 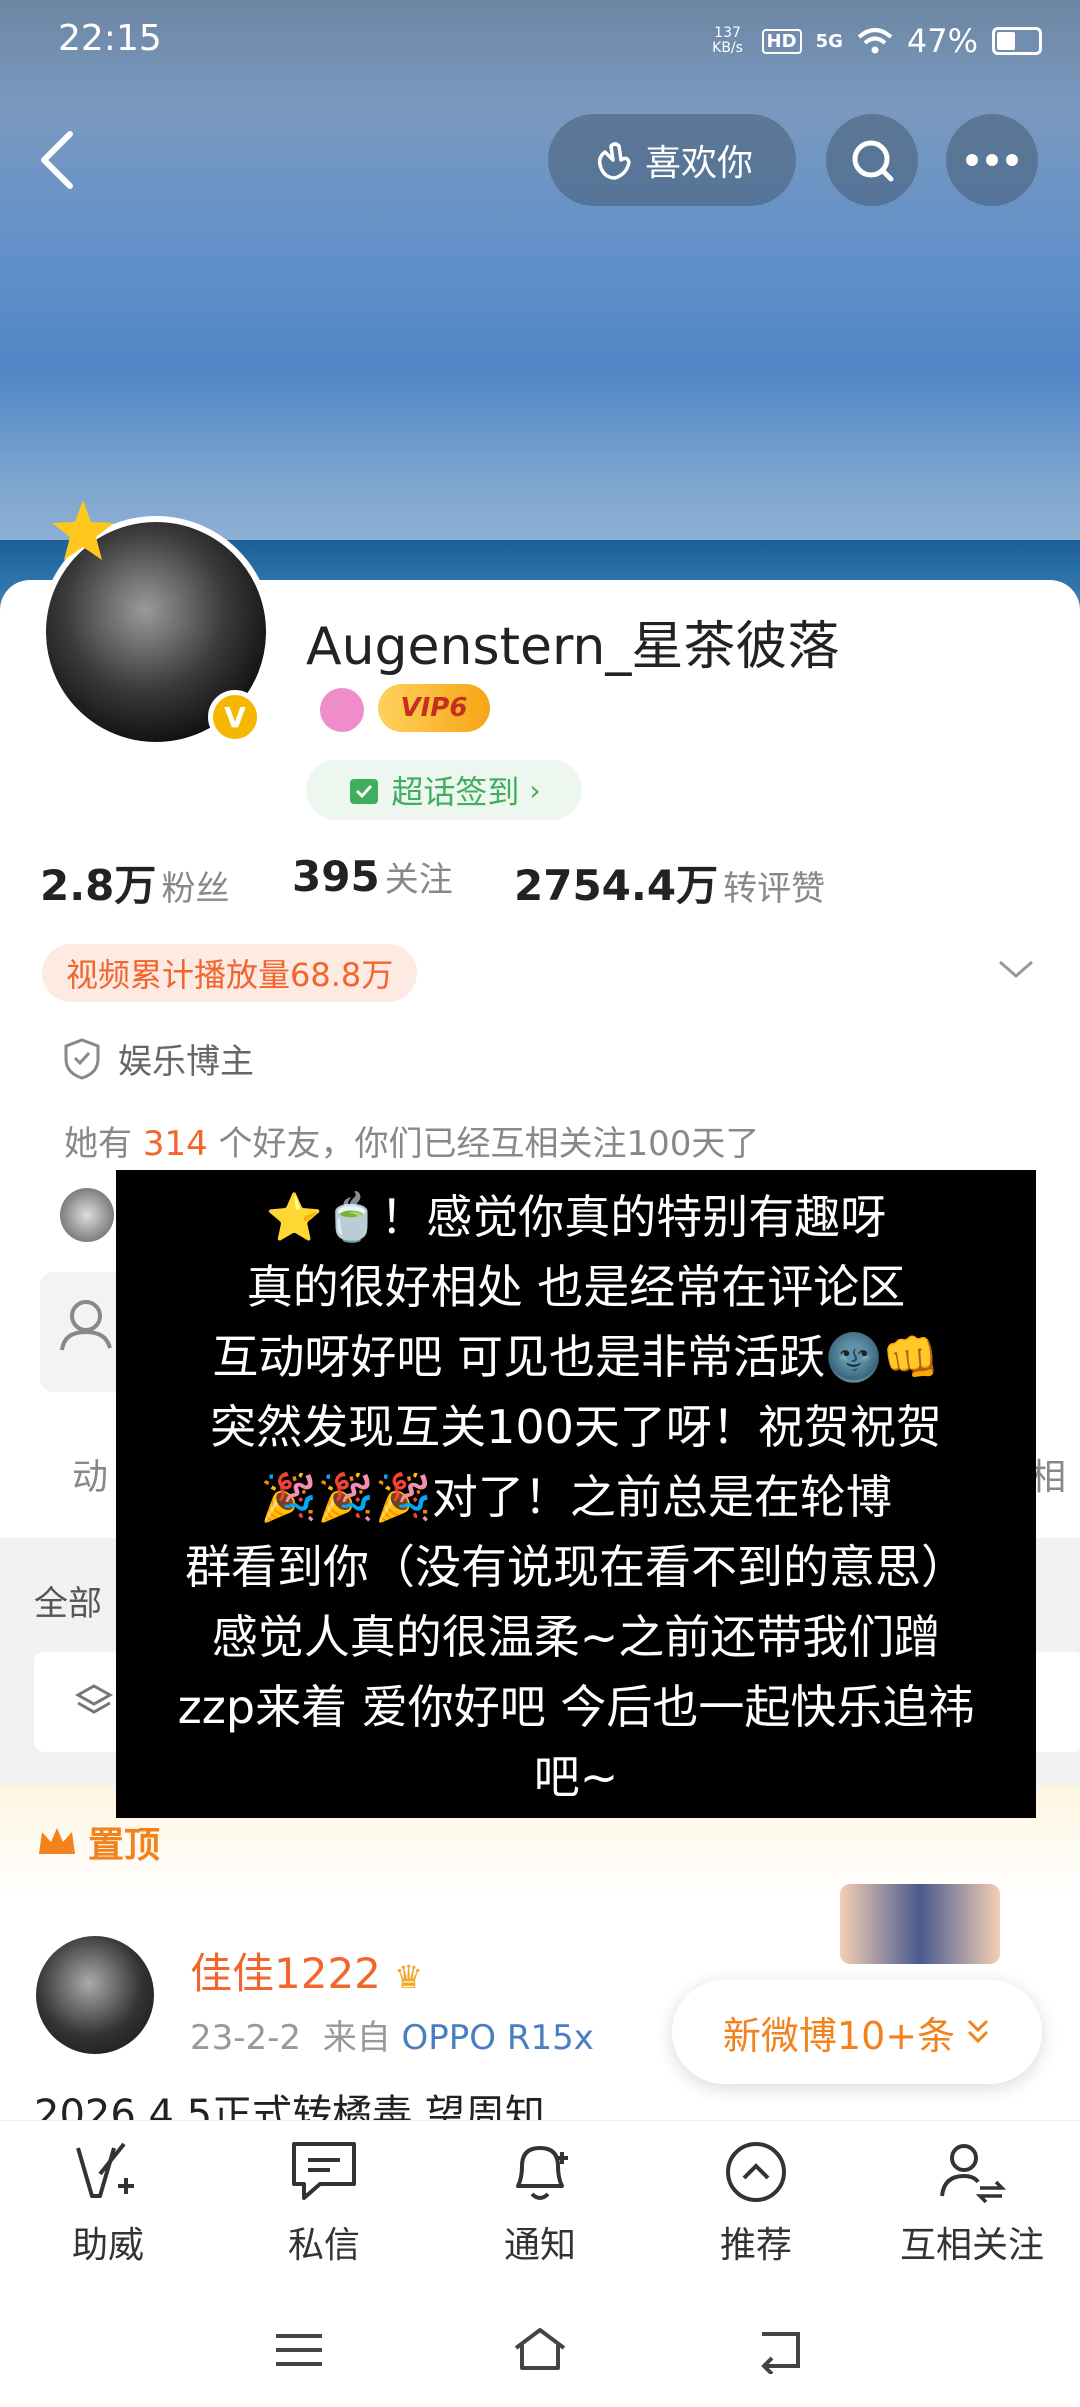 What do you see at coordinates (83, 530) in the screenshot?
I see `star-icon` at bounding box center [83, 530].